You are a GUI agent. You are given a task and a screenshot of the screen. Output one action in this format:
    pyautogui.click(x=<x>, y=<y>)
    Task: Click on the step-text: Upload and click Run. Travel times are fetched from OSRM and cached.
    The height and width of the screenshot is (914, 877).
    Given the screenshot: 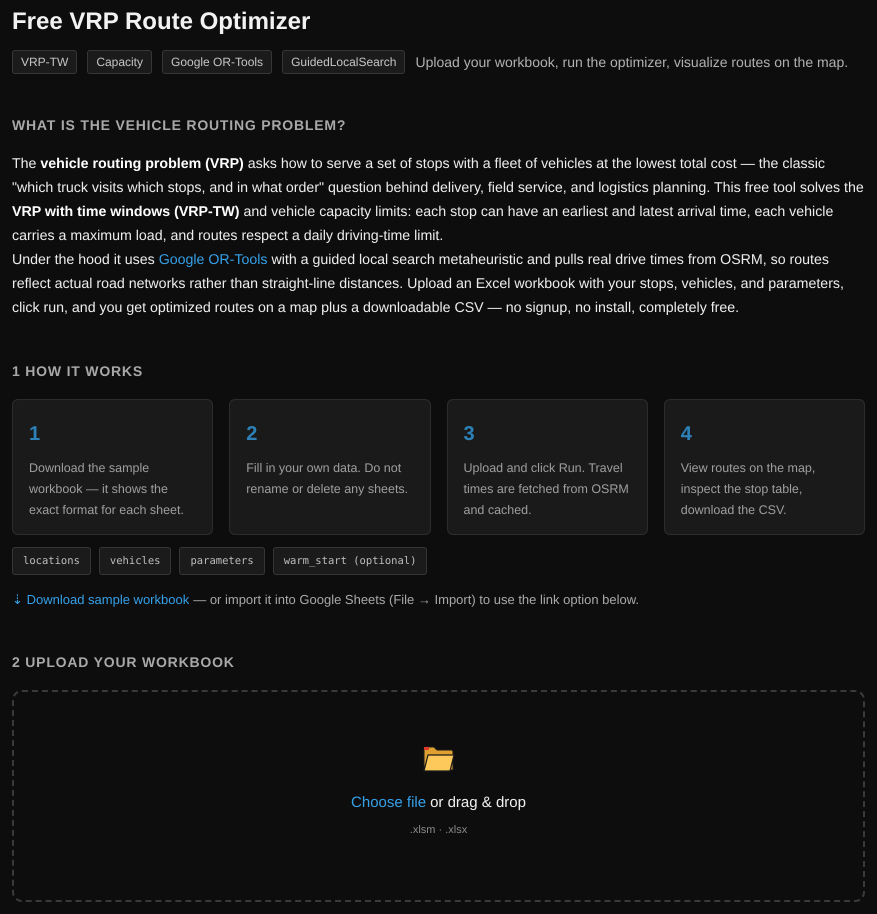 What is the action you would take?
    pyautogui.click(x=547, y=489)
    